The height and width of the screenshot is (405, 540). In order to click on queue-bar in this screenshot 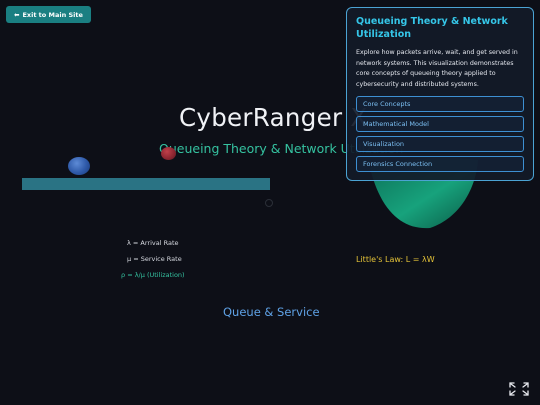, I will do `click(146, 184)`.